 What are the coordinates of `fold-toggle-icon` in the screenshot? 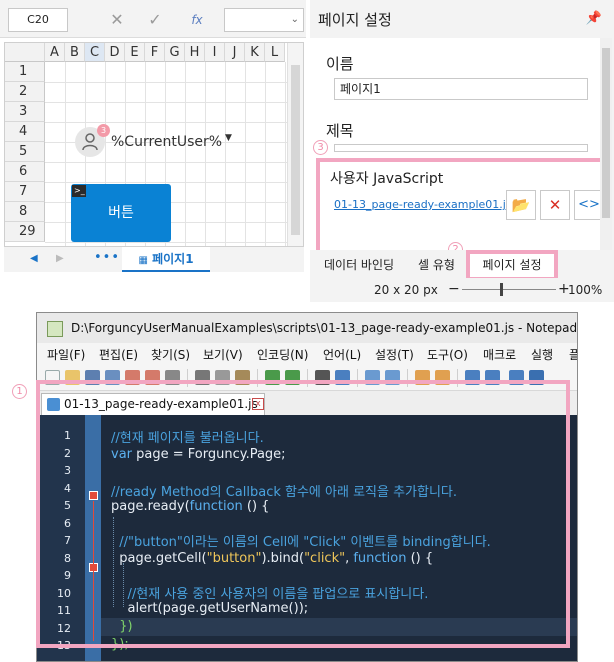 It's located at (93, 495).